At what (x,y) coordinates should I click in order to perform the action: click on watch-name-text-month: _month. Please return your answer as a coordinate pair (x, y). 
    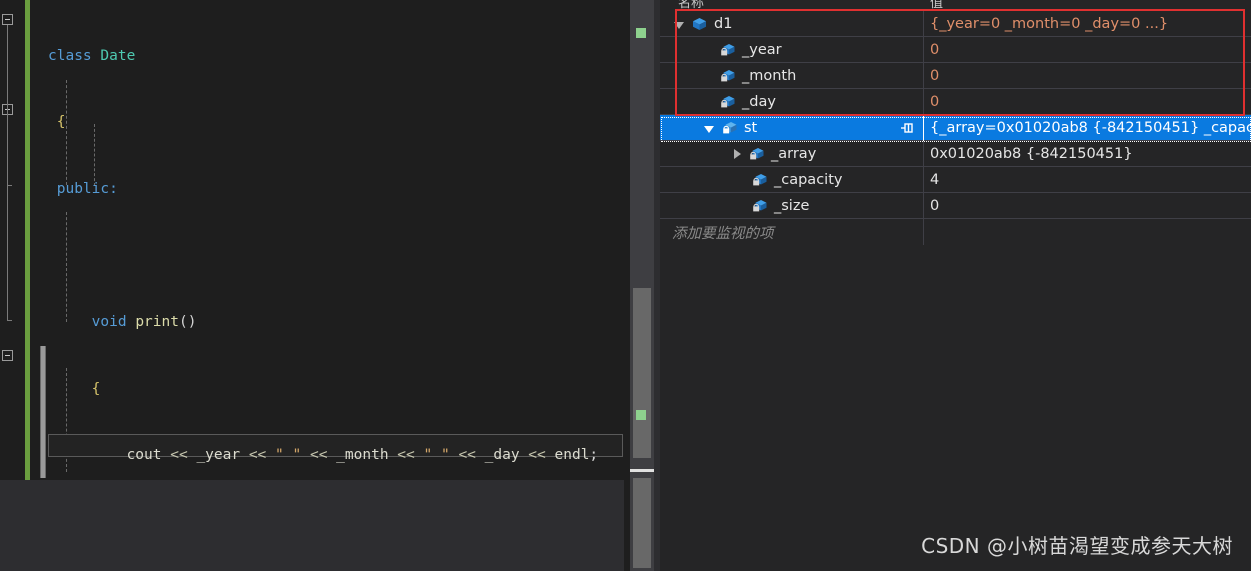
    Looking at the image, I should click on (769, 76).